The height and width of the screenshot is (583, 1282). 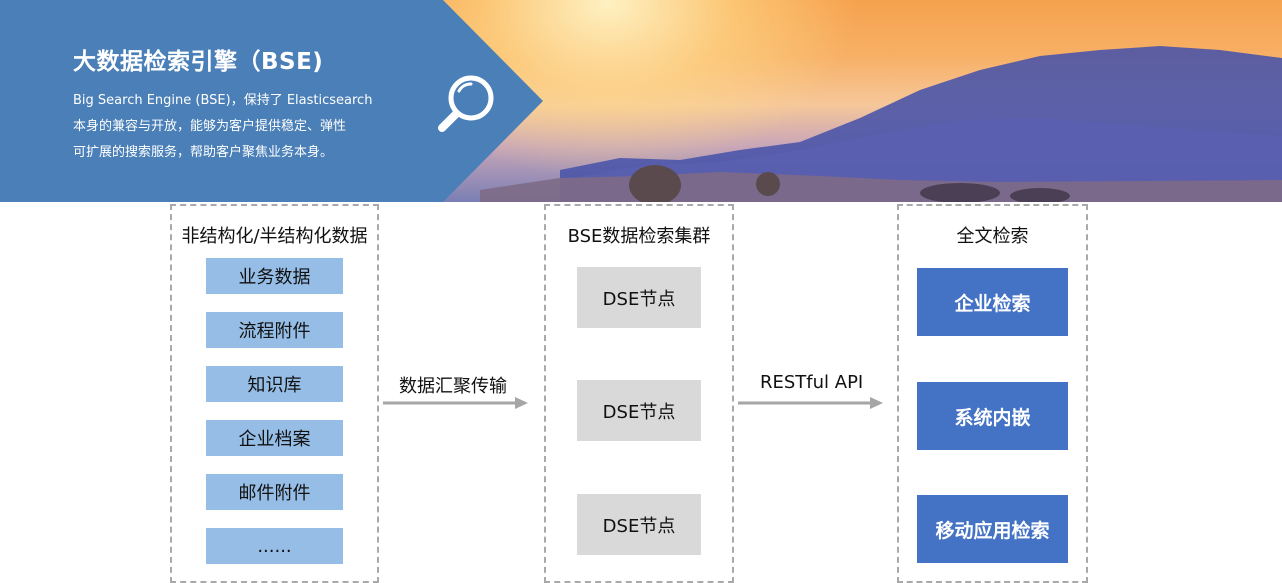 I want to click on source-item: 邮件附件, so click(x=274, y=492).